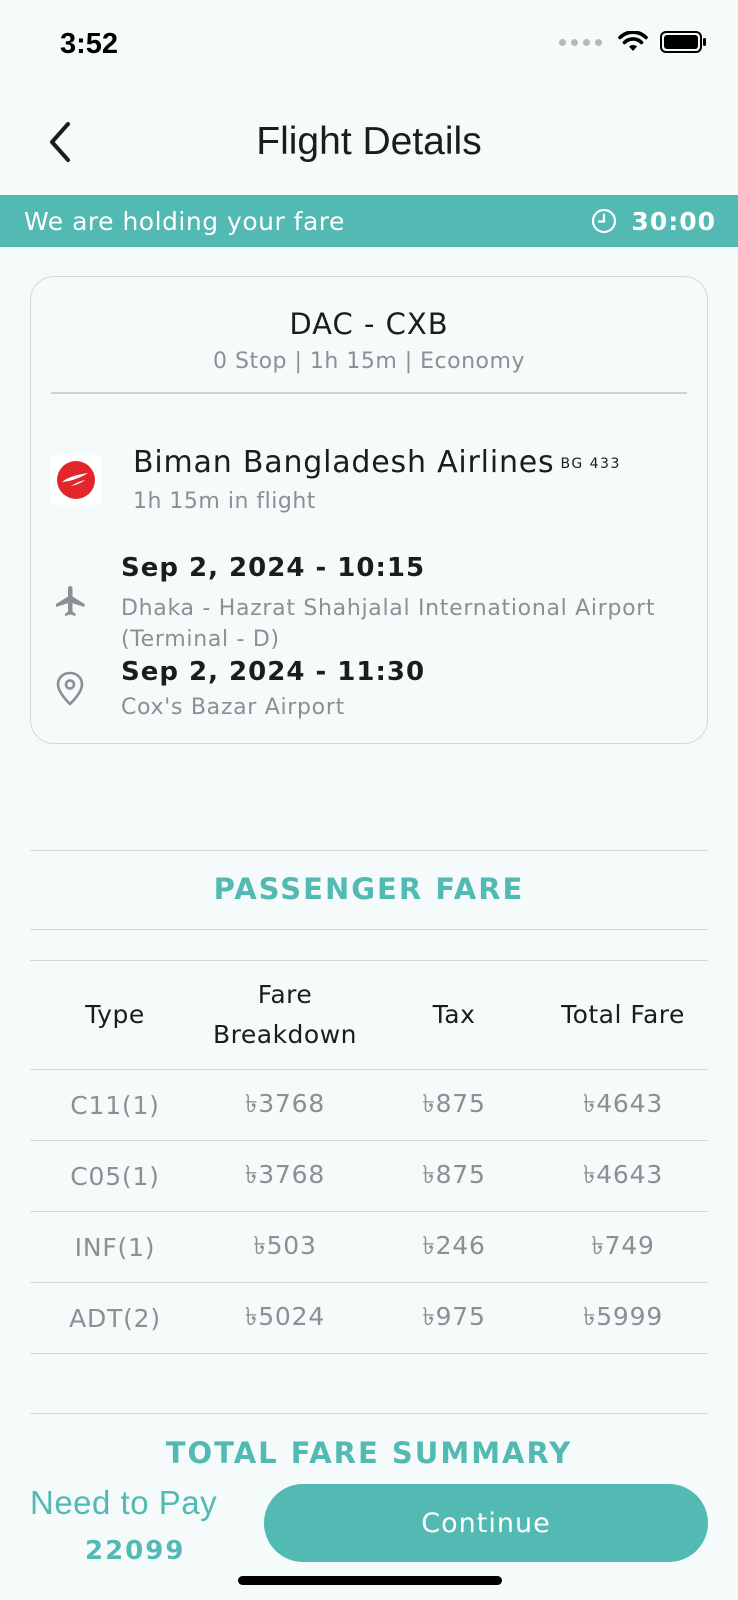  I want to click on arrival-airport: Cox's Bazar Airport, so click(233, 707).